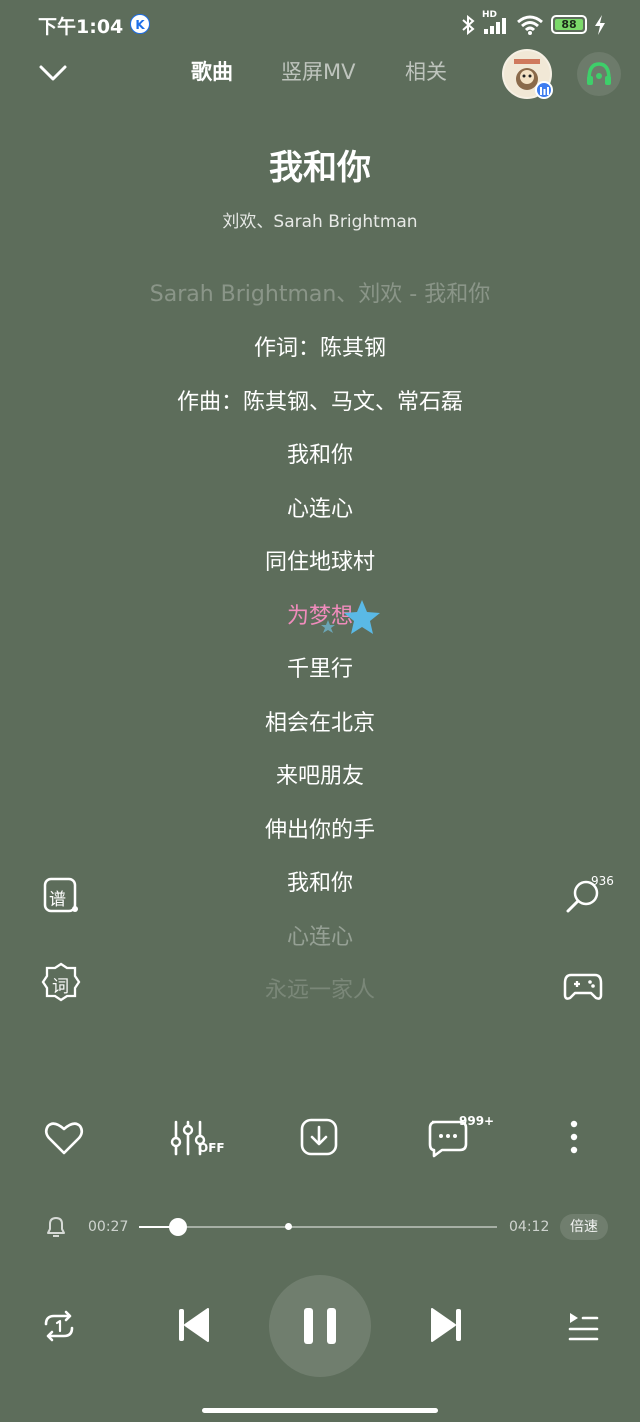 This screenshot has width=640, height=1422. Describe the element at coordinates (584, 1227) in the screenshot. I see `speed-button: 倍速` at that location.